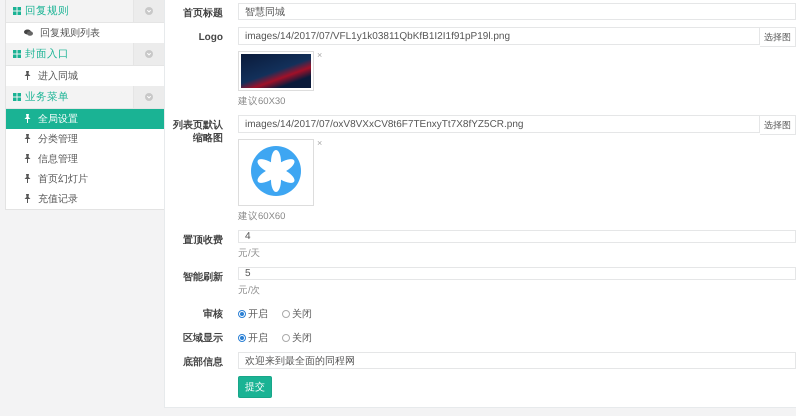 This screenshot has height=416, width=796. I want to click on text-field: 智慧同城, so click(517, 11).